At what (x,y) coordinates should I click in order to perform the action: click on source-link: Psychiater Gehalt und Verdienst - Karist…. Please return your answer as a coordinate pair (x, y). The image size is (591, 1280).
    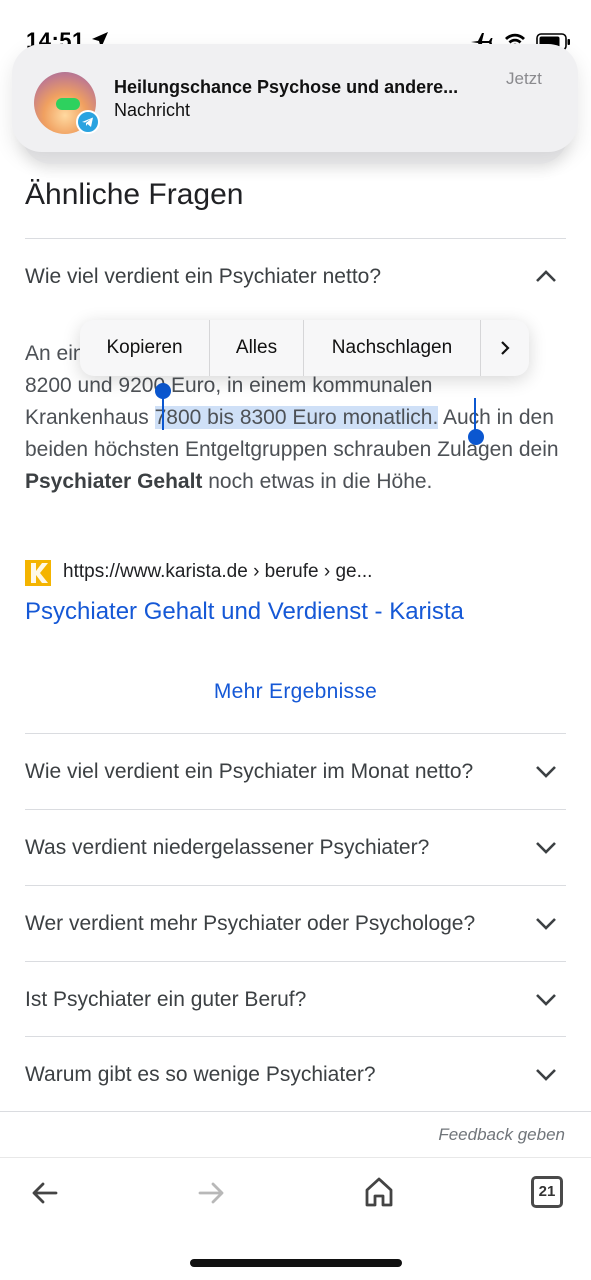
    Looking at the image, I should click on (244, 612).